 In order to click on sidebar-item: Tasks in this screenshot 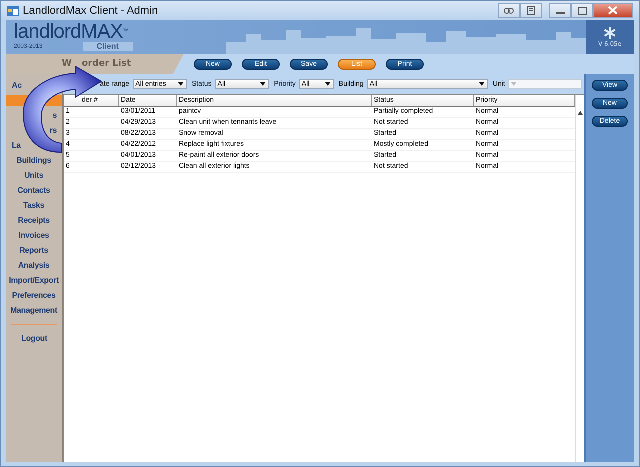, I will do `click(34, 205)`.